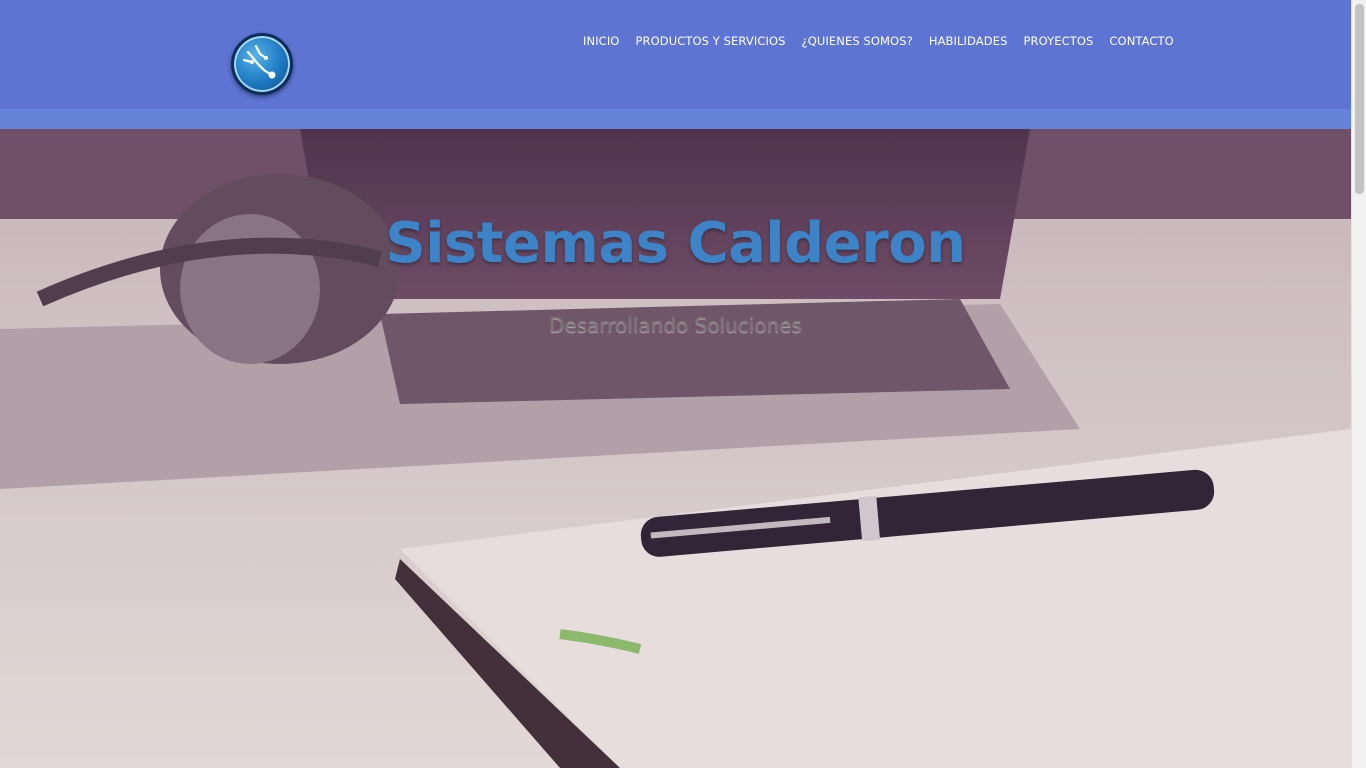  Describe the element at coordinates (1359, 99) in the screenshot. I see `scrollbar-thumb` at that location.